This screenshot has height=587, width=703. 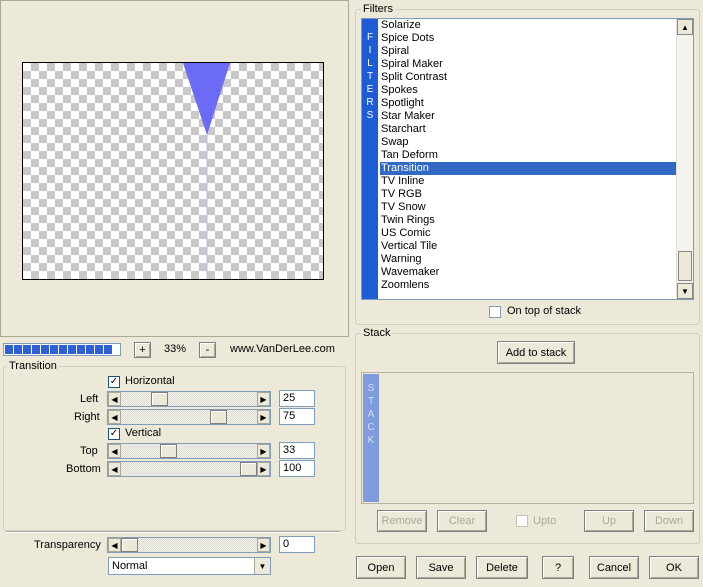 What do you see at coordinates (528, 51) in the screenshot?
I see `filter-item: Spiral` at bounding box center [528, 51].